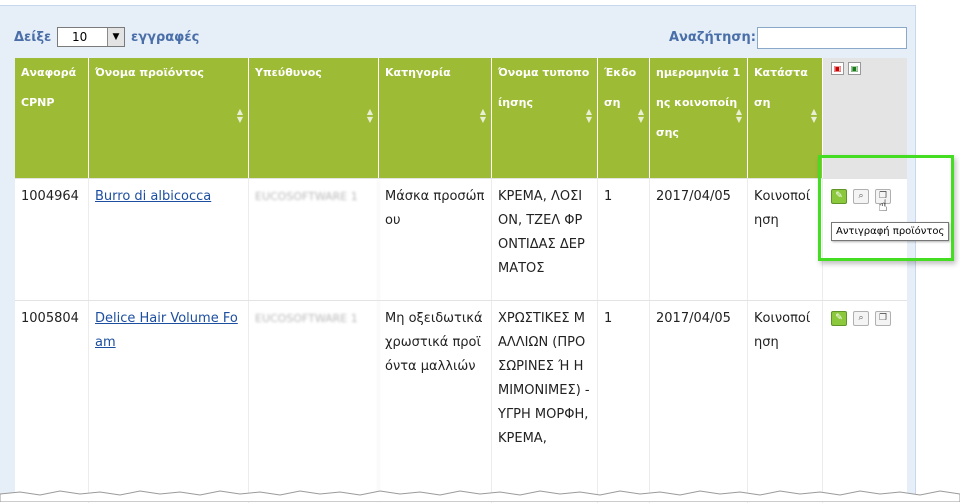 Image resolution: width=960 pixels, height=503 pixels. Describe the element at coordinates (624, 118) in the screenshot. I see `col-header-version: Έκδοση ▲ ▼` at that location.